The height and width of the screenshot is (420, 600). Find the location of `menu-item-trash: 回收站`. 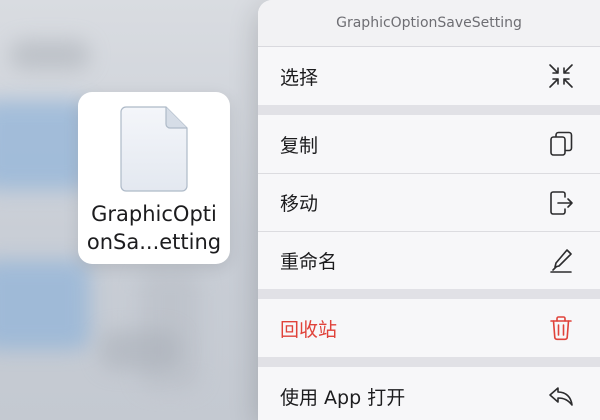

menu-item-trash: 回收站 is located at coordinates (429, 328).